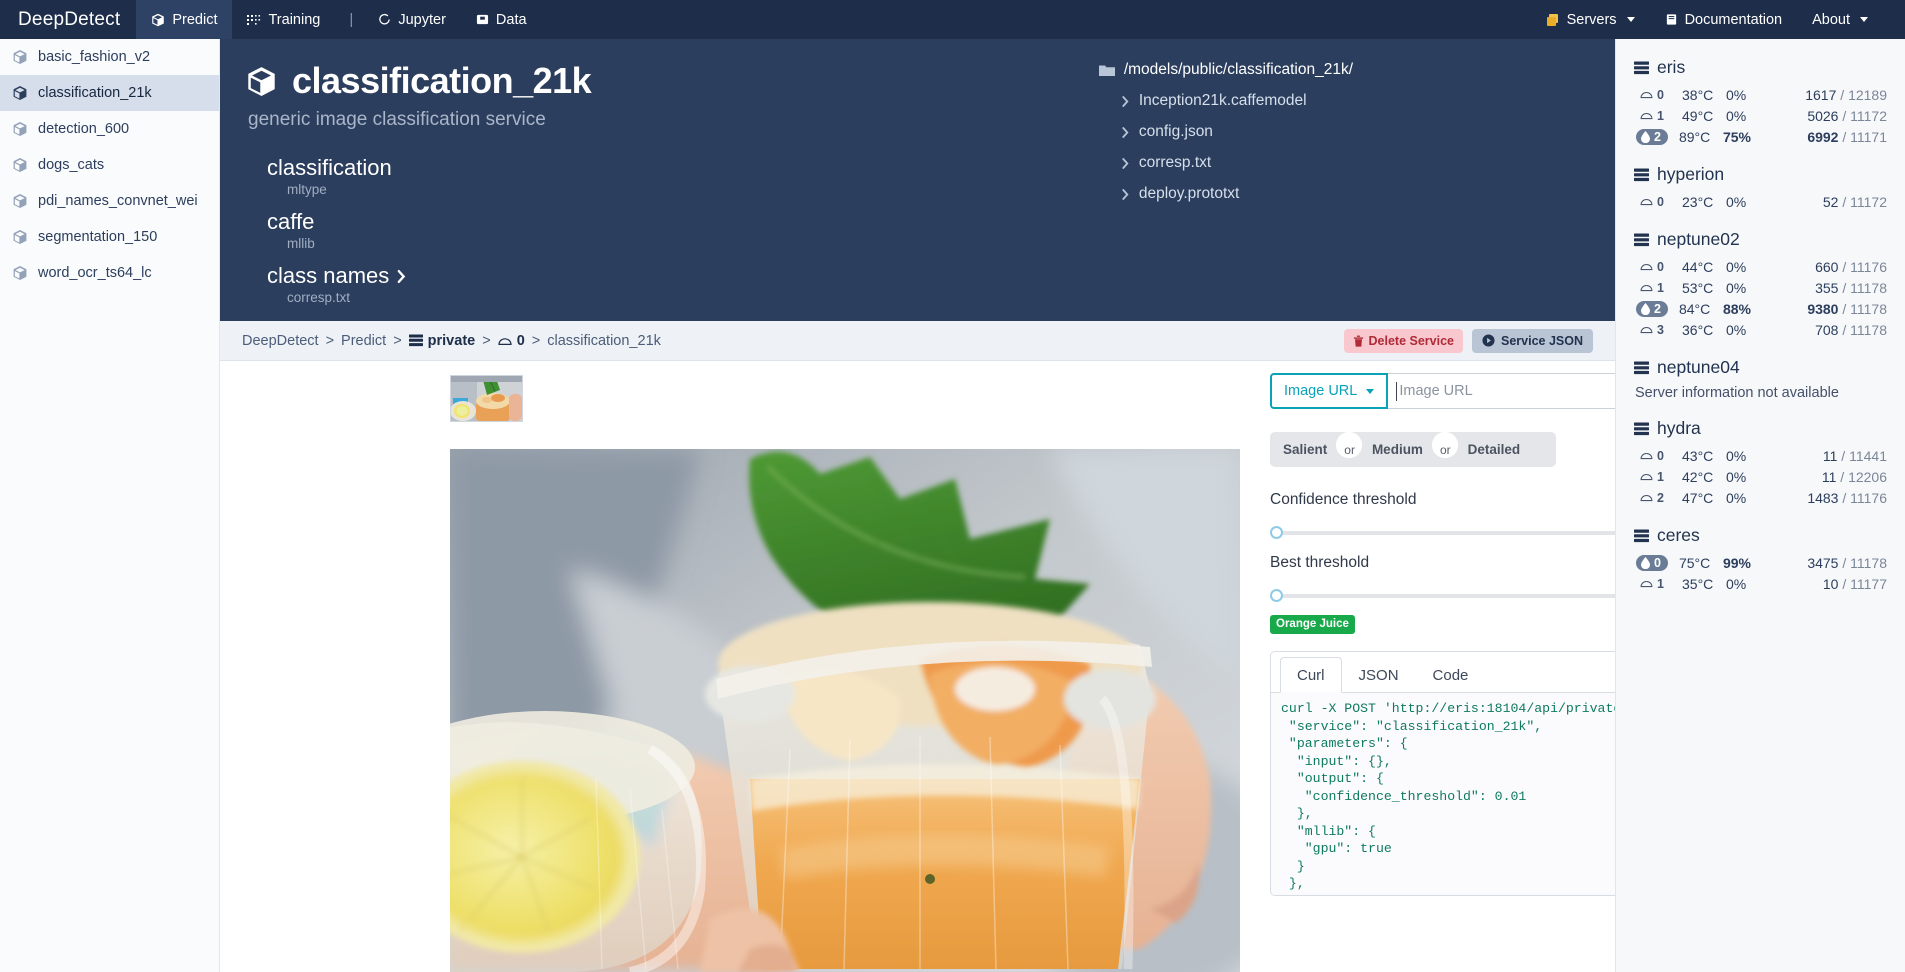  Describe the element at coordinates (1451, 675) in the screenshot. I see `tab-code: Code` at that location.